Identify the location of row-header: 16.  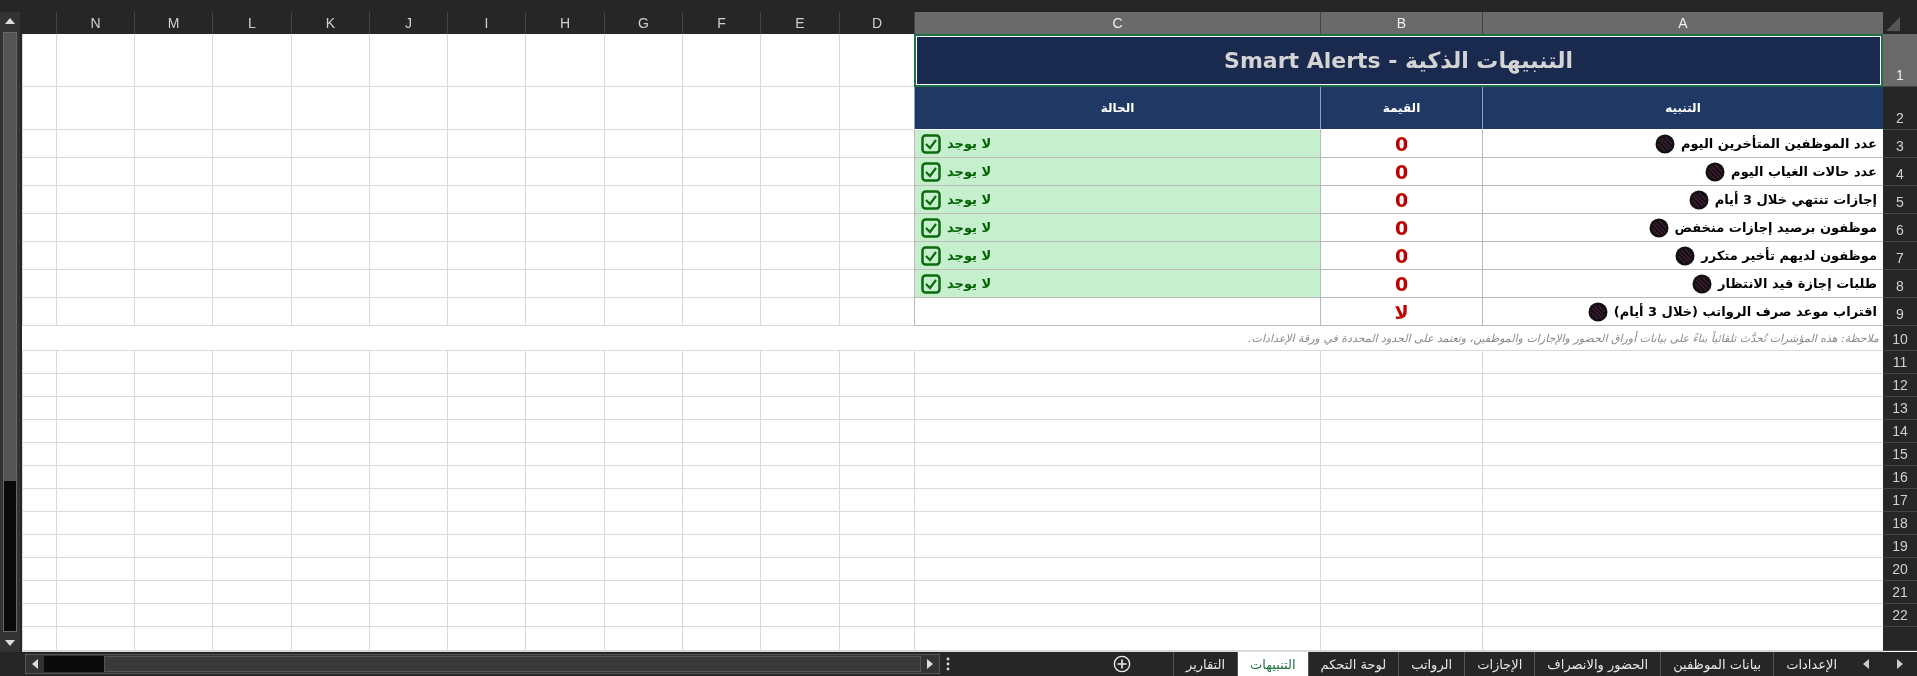
(1900, 477).